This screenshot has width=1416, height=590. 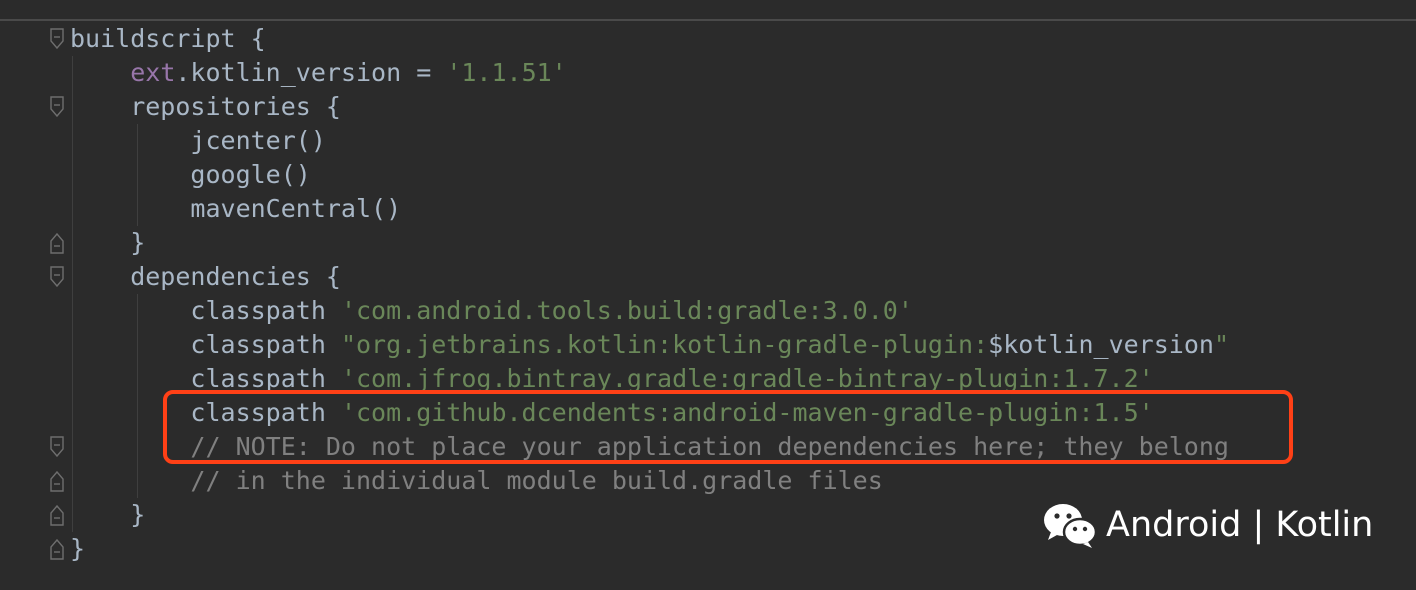 I want to click on code-token-plain: repositories {, so click(x=205, y=106).